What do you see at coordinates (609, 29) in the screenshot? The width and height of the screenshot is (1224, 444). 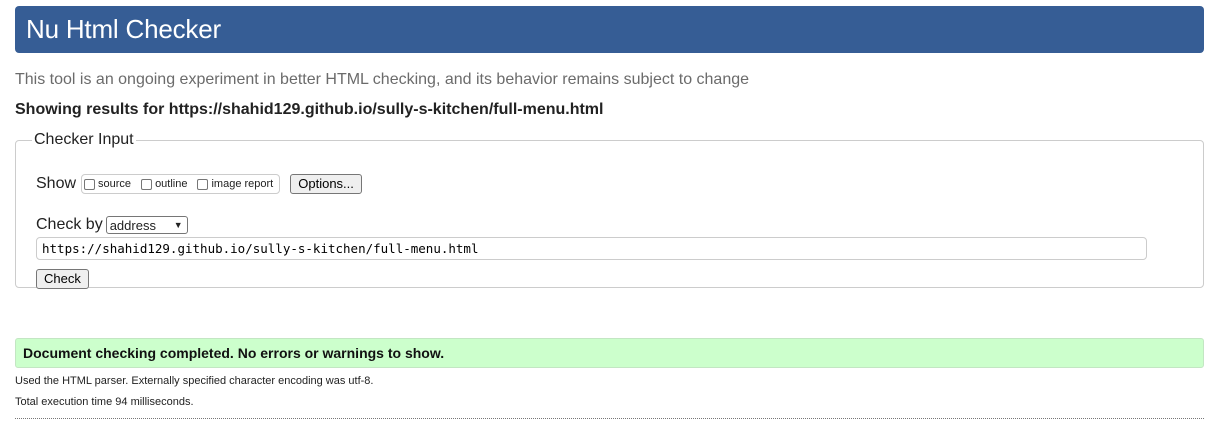 I see `title-bar: Nu Html Checker` at bounding box center [609, 29].